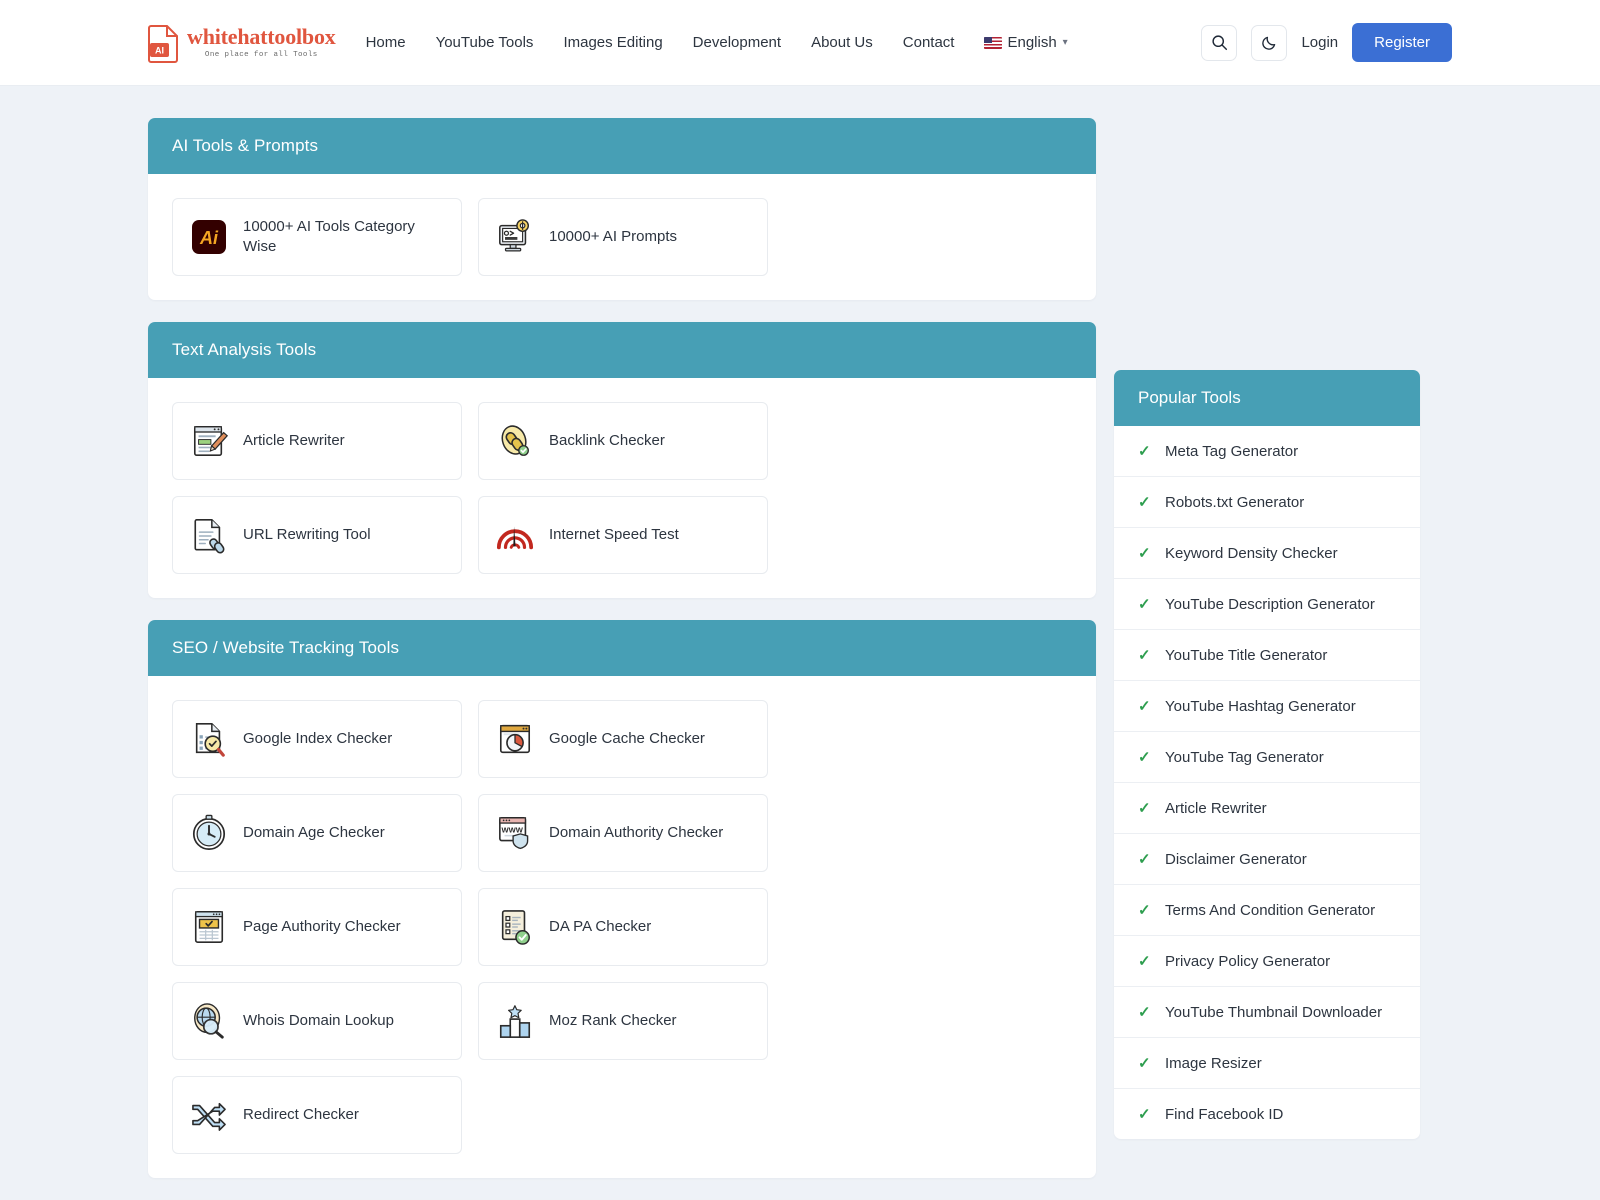  Describe the element at coordinates (636, 832) in the screenshot. I see `tool-label: Domain Authority Checker` at that location.